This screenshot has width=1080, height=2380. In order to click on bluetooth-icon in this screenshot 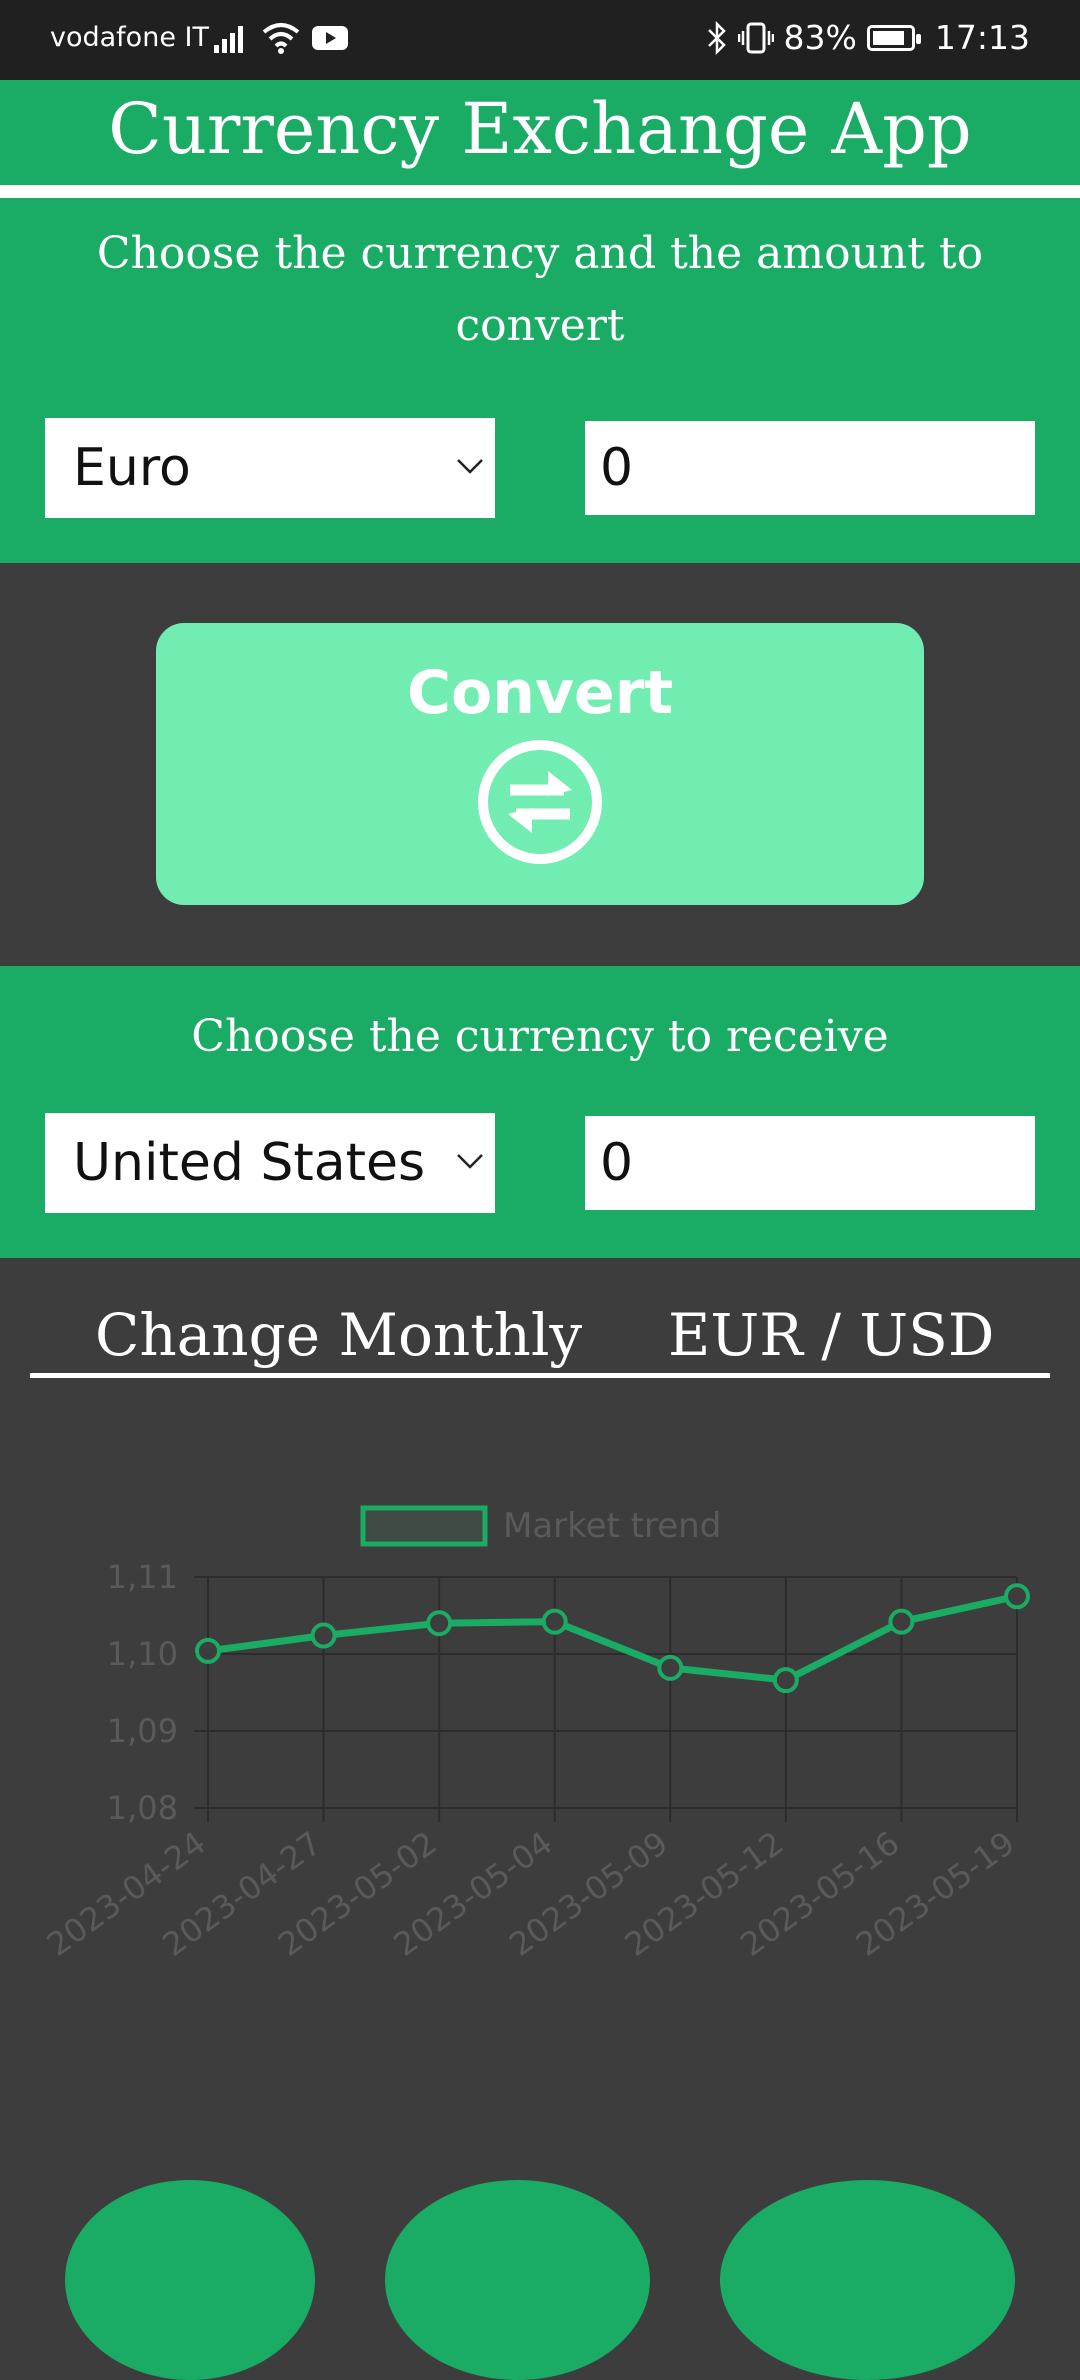, I will do `click(716, 37)`.